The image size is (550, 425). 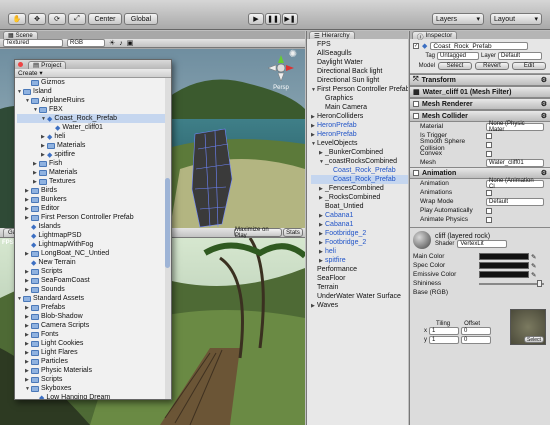 I want to click on hierarchy-item: Daylight Water, so click(x=359, y=62).